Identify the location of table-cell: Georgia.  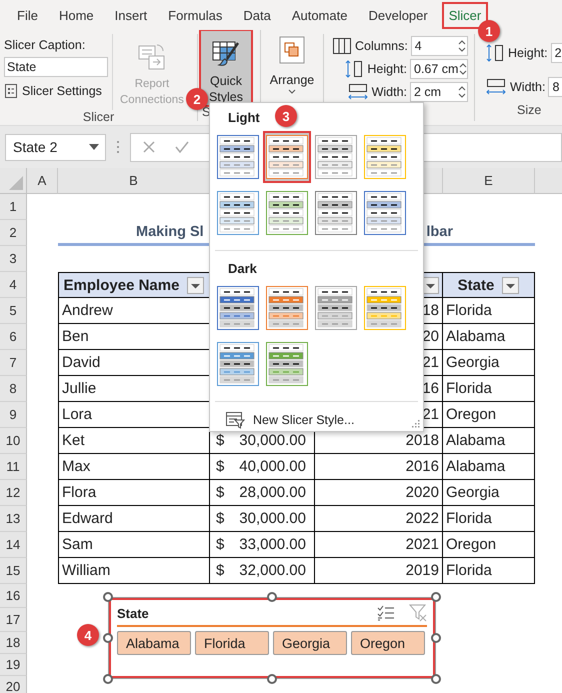
(489, 493).